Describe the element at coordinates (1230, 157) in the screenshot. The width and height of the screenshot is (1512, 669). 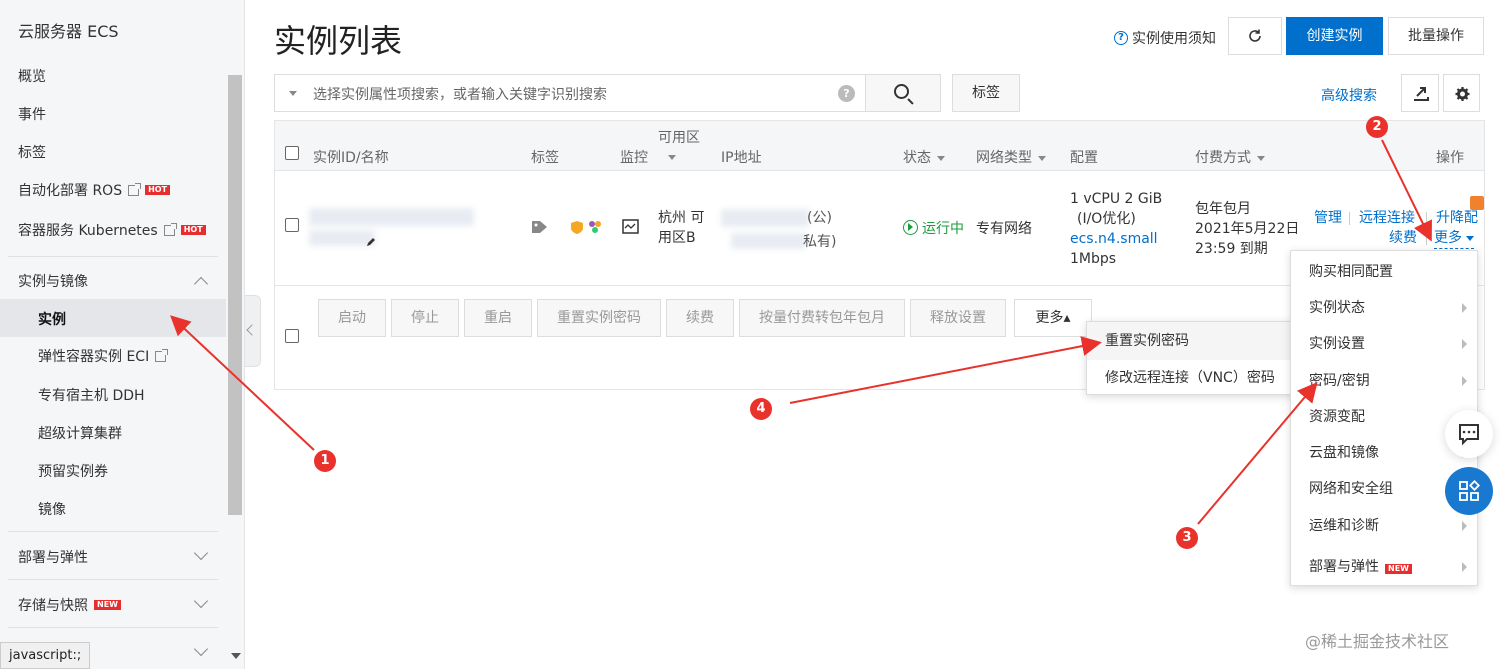
I see `header-billing: 付费方式` at that location.